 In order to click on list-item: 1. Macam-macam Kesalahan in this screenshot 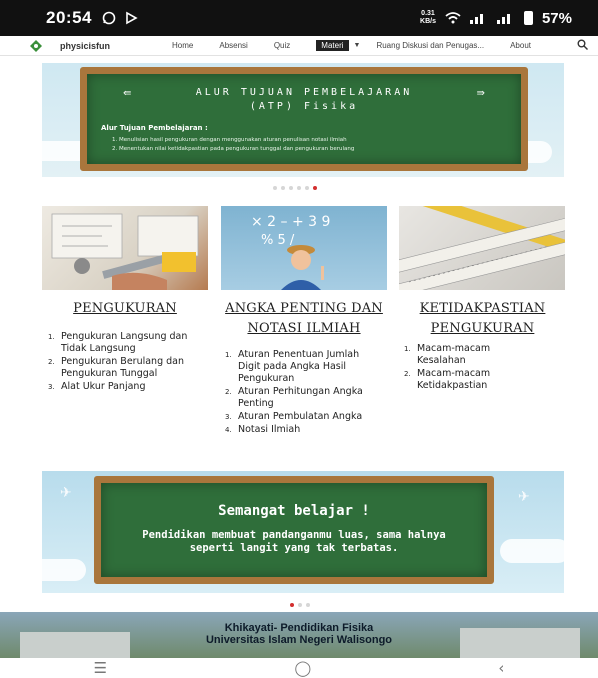, I will do `click(463, 355)`.